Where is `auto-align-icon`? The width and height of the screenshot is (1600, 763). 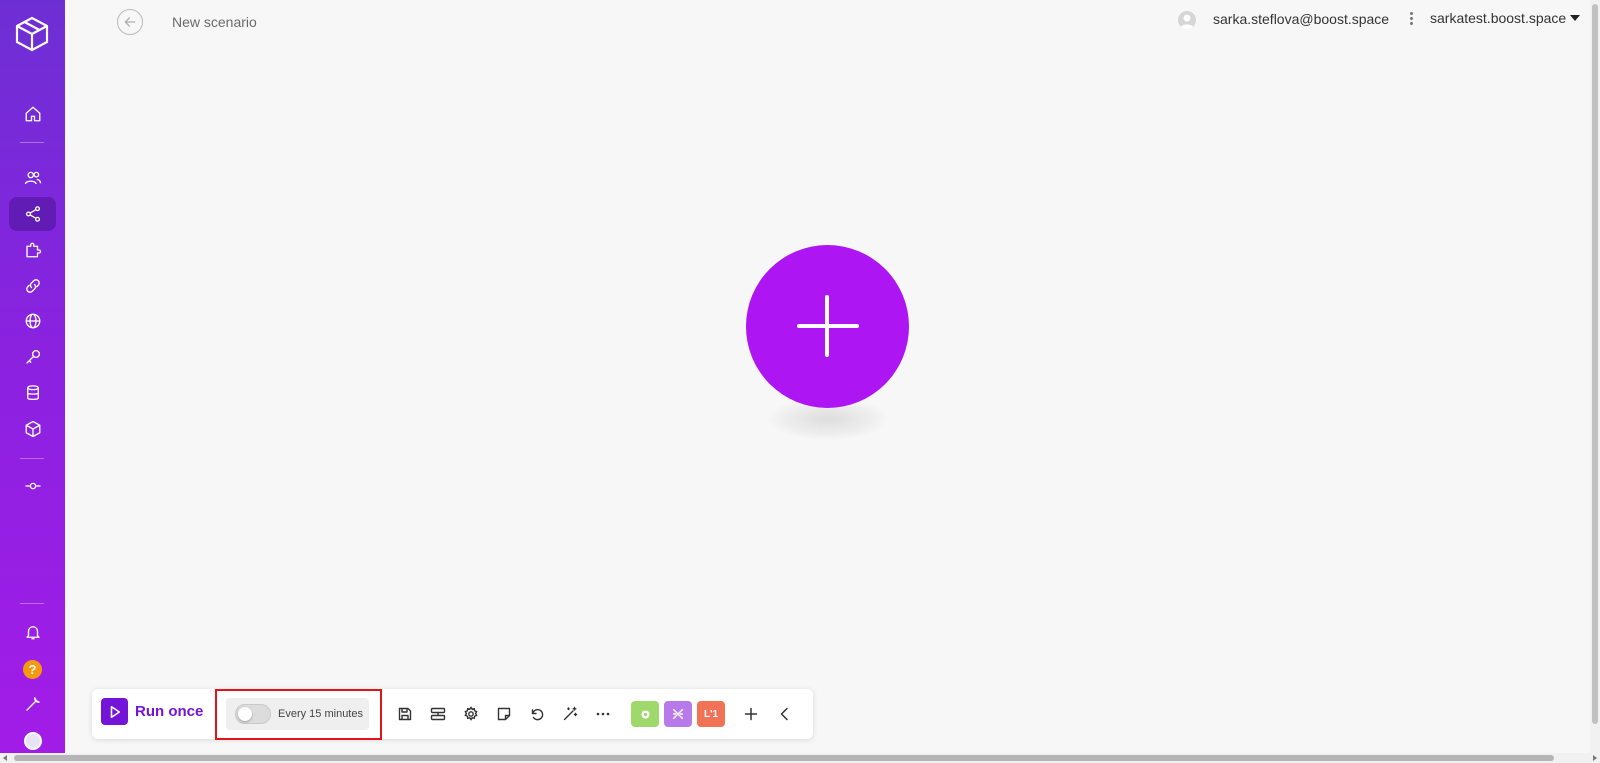 auto-align-icon is located at coordinates (438, 714).